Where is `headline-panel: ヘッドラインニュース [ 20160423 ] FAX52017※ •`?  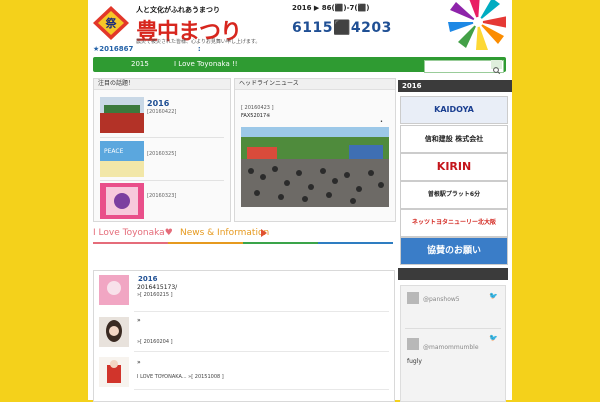 headline-panel: ヘッドラインニュース [ 20160423 ] FAX52017※ • is located at coordinates (315, 150).